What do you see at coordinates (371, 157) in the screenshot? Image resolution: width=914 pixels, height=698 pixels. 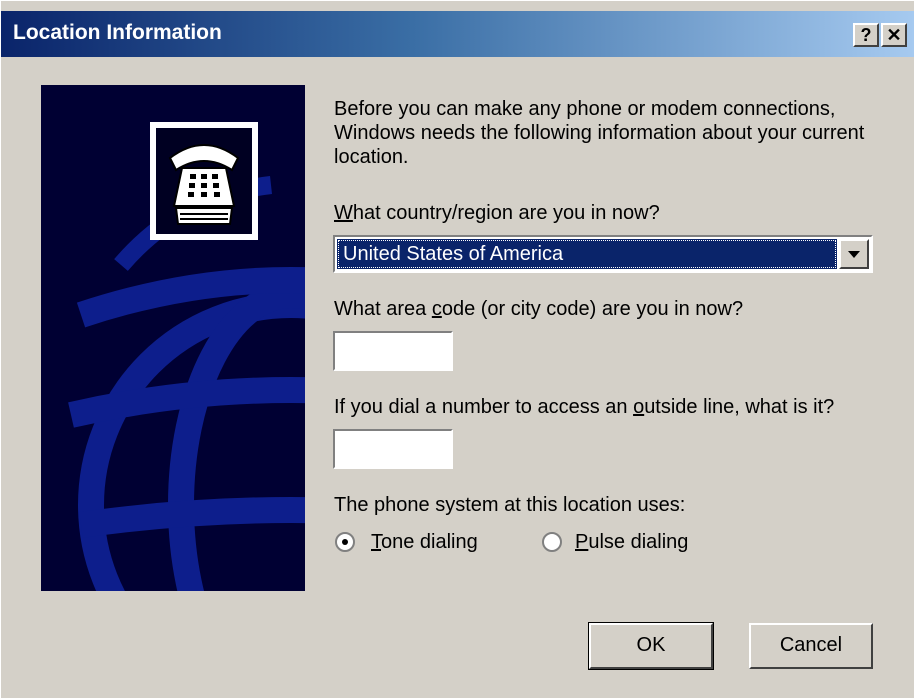 I see `intro-line: location.` at bounding box center [371, 157].